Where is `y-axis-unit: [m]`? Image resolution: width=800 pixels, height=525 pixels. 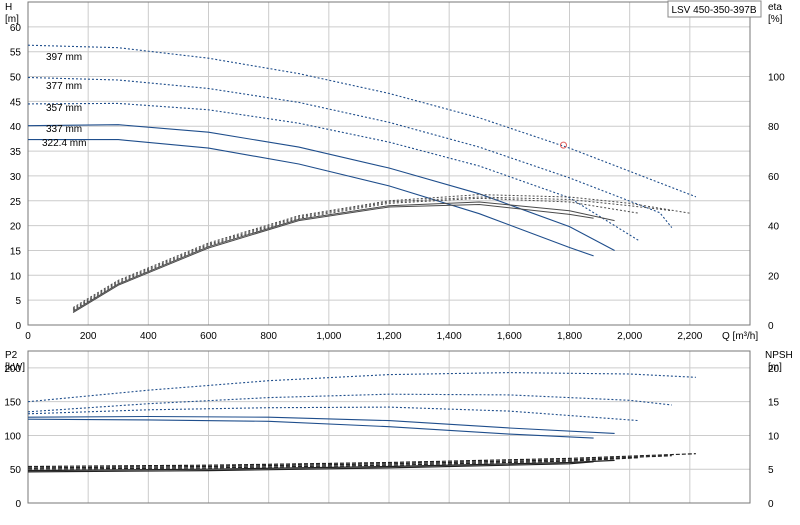
y-axis-unit: [m] is located at coordinates (12, 19).